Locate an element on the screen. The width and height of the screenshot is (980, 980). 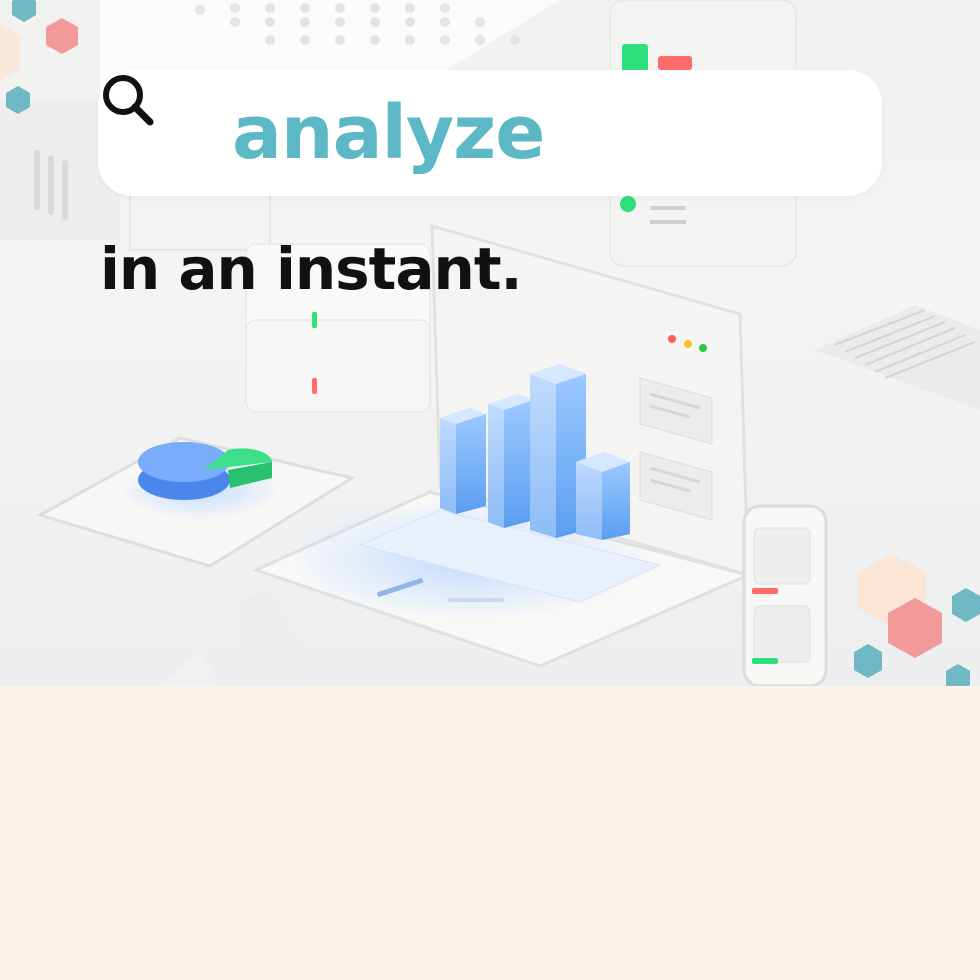
right-grill is located at coordinates (897, 357).